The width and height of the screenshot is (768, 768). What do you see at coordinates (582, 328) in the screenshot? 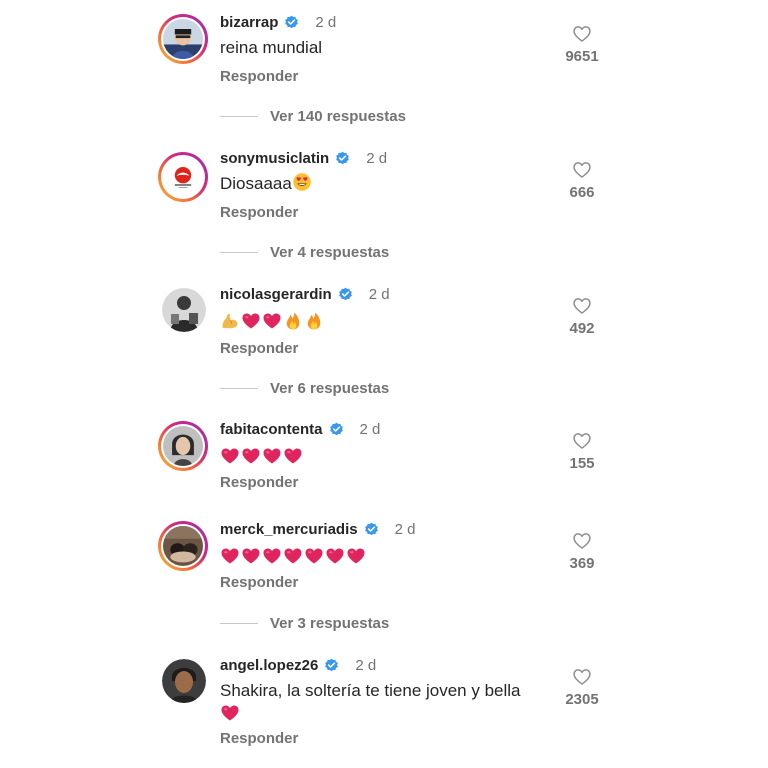
I see `like-count: 492` at bounding box center [582, 328].